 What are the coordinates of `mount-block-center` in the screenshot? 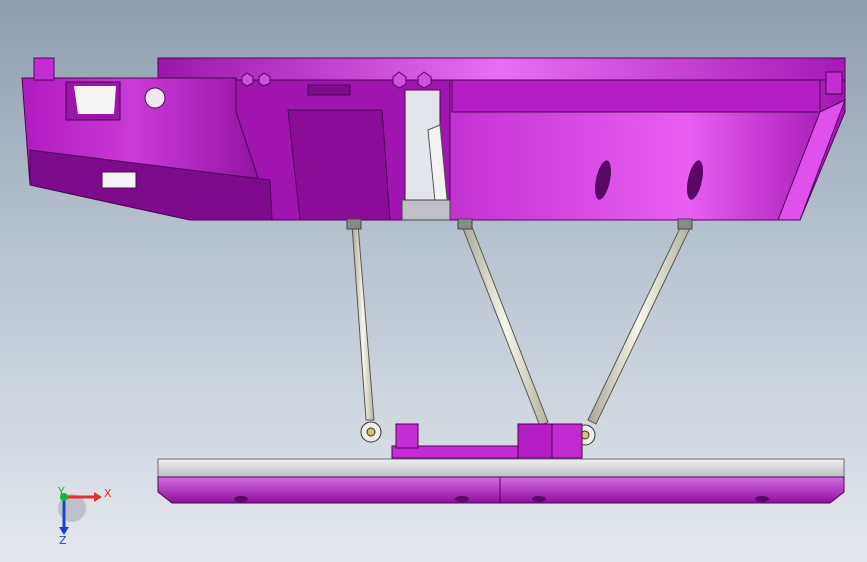 It's located at (535, 441).